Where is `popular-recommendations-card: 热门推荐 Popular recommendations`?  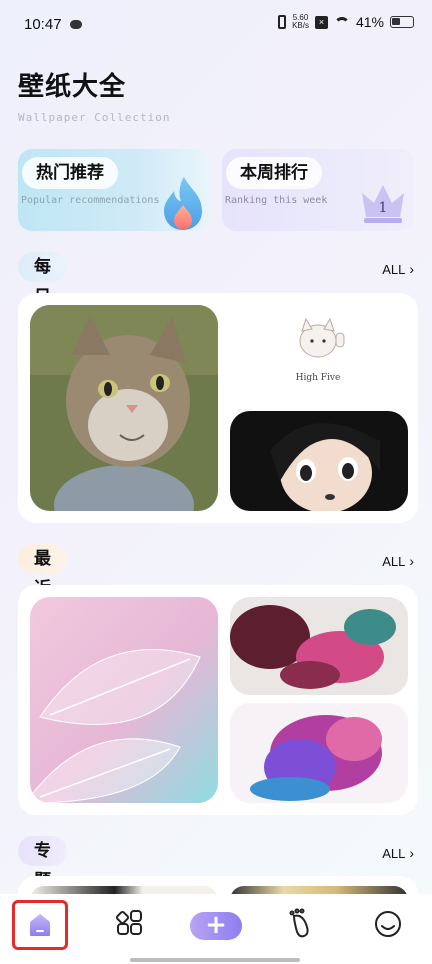
popular-recommendations-card: 热门推荐 Popular recommendations is located at coordinates (114, 190).